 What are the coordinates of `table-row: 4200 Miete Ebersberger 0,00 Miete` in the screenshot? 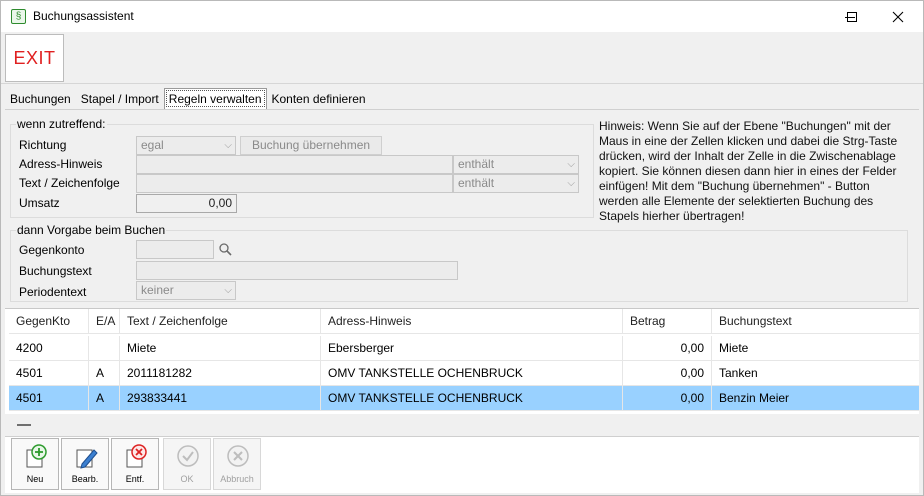 It's located at (464, 348).